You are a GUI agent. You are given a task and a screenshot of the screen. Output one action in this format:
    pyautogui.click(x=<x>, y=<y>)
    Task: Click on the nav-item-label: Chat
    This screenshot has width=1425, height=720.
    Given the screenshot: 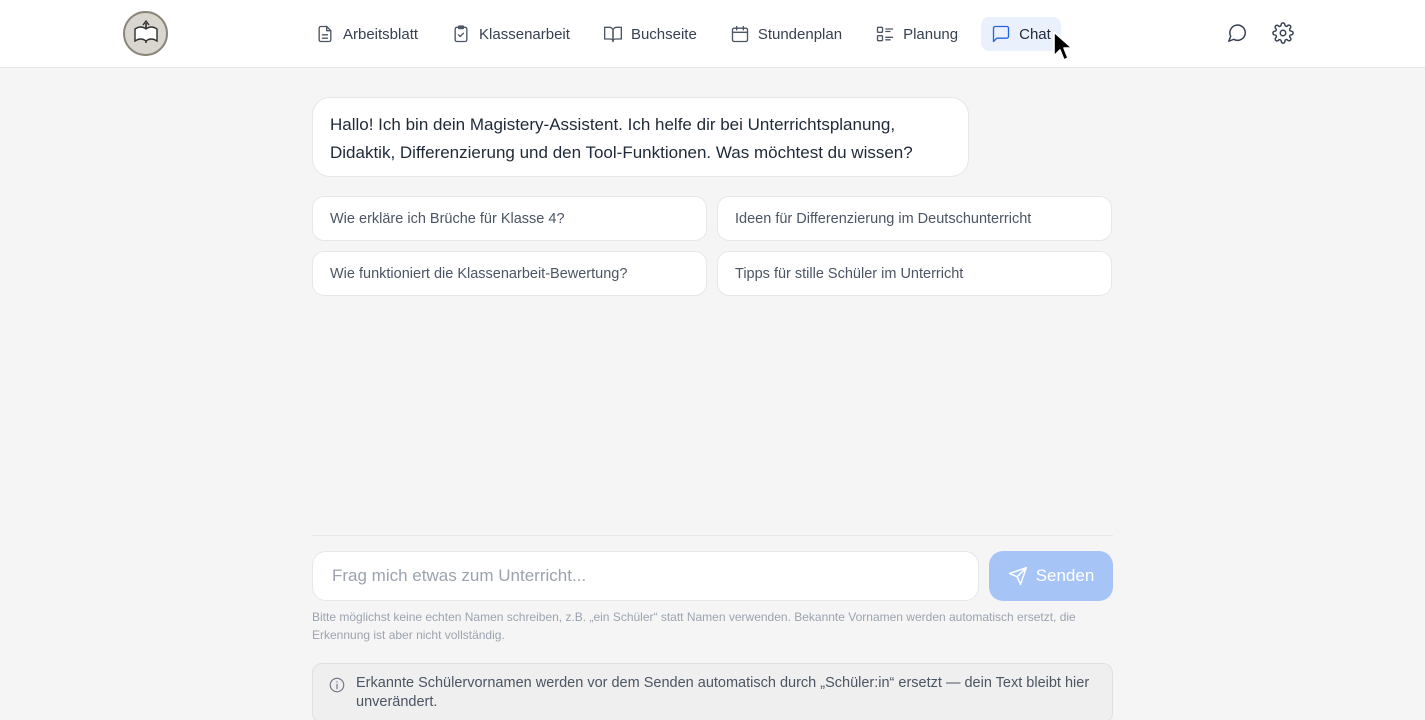 What is the action you would take?
    pyautogui.click(x=1035, y=34)
    